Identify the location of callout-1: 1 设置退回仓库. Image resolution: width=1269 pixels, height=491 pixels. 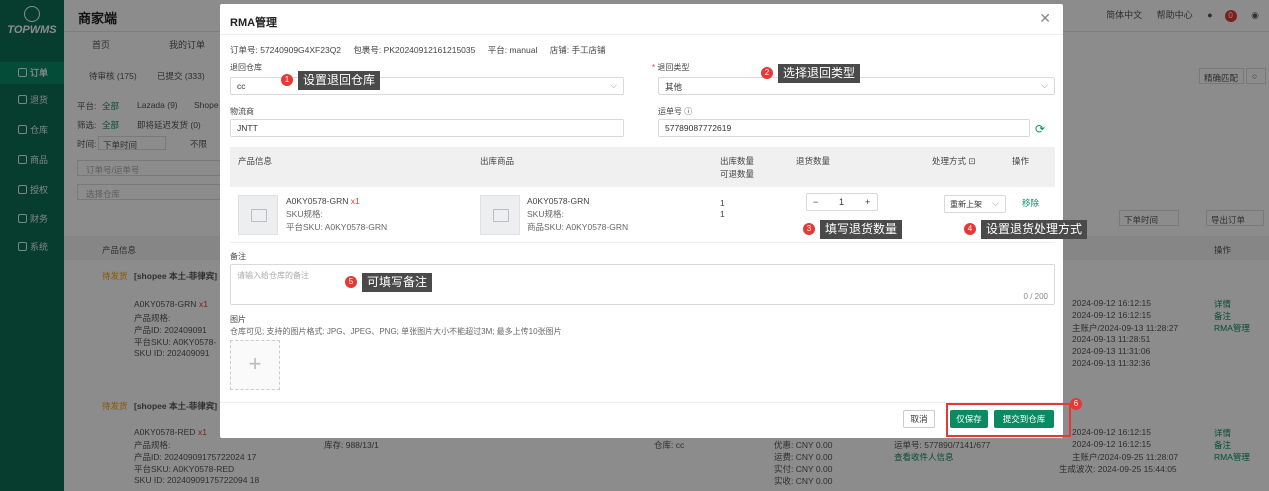
(331, 80).